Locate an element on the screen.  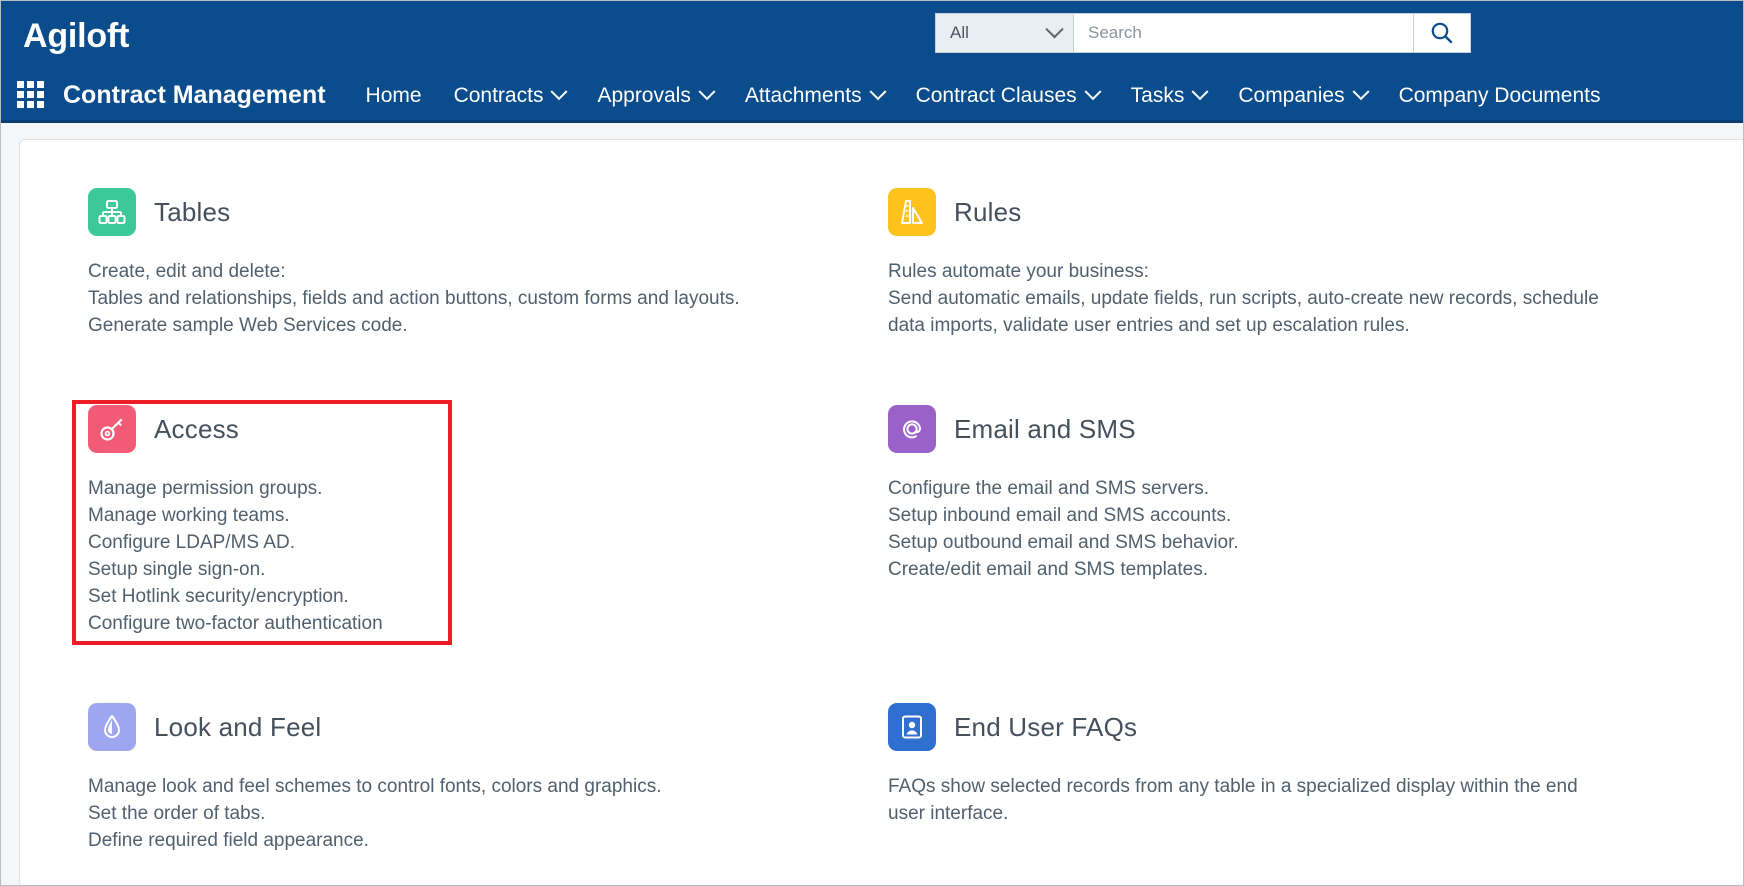
nav-item-companies: Companies is located at coordinates (1304, 95).